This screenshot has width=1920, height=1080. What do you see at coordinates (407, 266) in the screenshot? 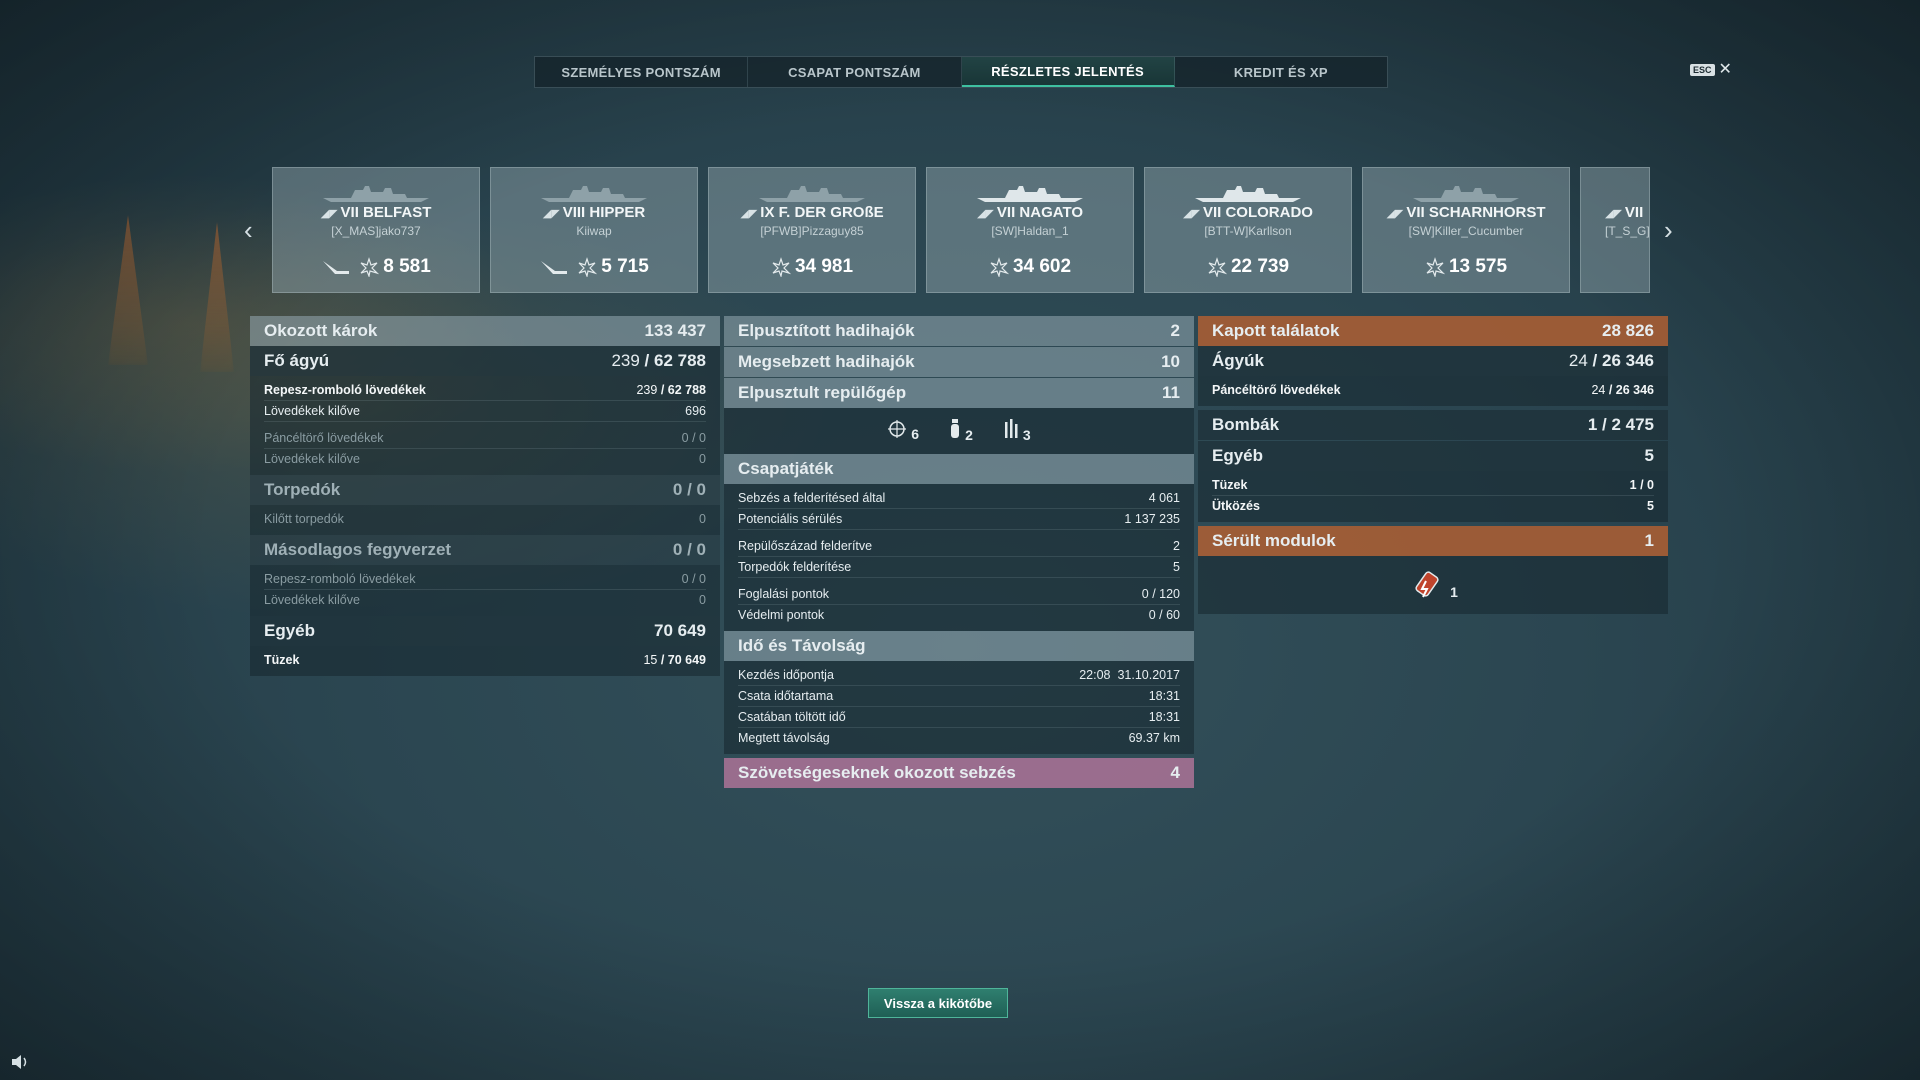
I see `ship-score: 8 581` at bounding box center [407, 266].